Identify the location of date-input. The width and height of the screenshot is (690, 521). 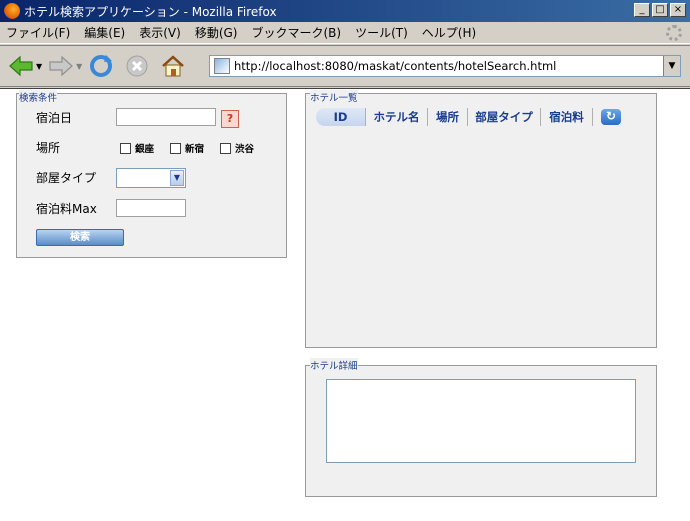
(166, 117).